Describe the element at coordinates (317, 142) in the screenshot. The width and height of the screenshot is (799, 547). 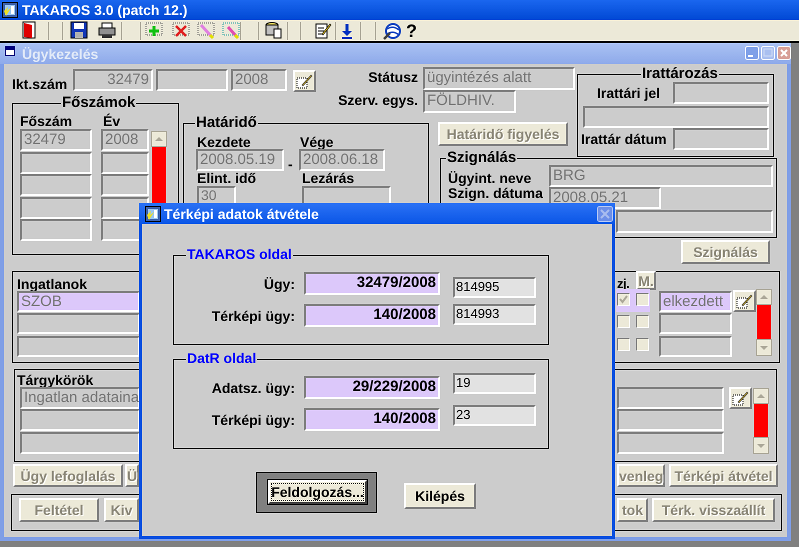
I see `field-label: Vége` at that location.